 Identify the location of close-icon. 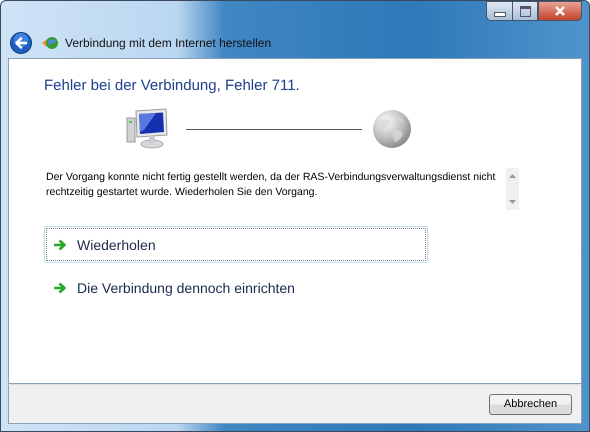
(560, 11).